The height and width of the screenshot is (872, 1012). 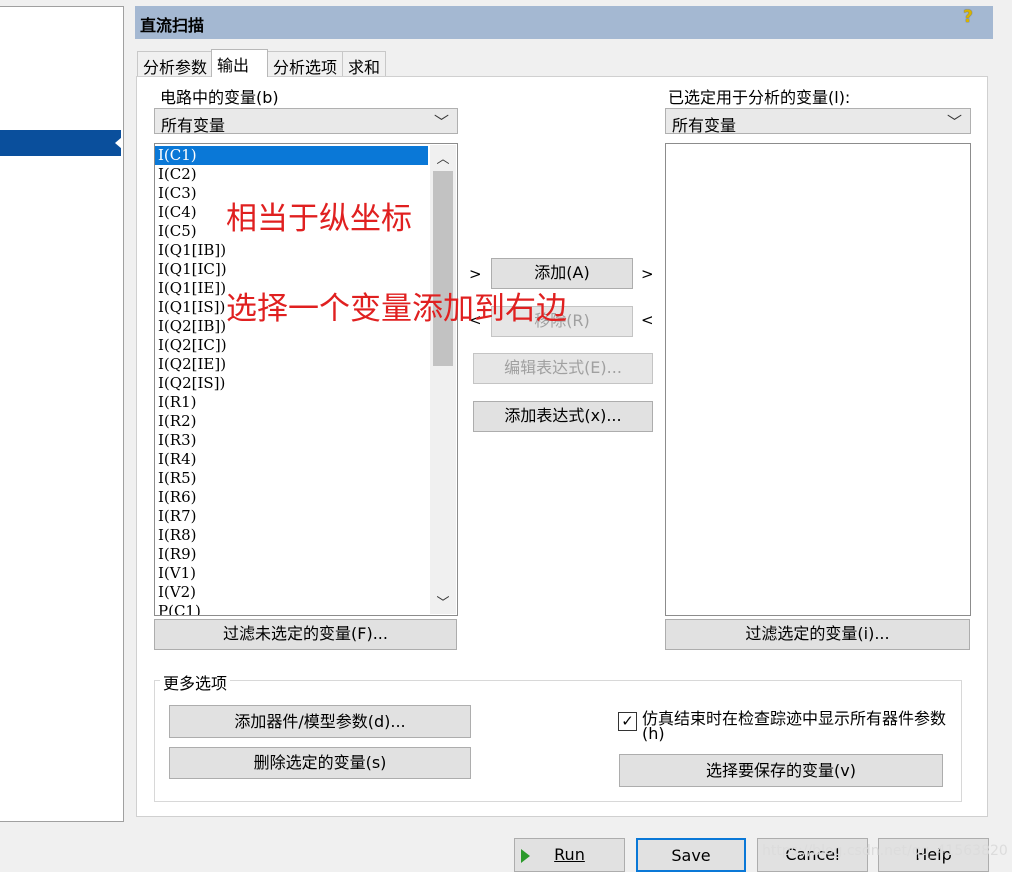 I want to click on variable-list-item: I(R4), so click(x=306, y=459).